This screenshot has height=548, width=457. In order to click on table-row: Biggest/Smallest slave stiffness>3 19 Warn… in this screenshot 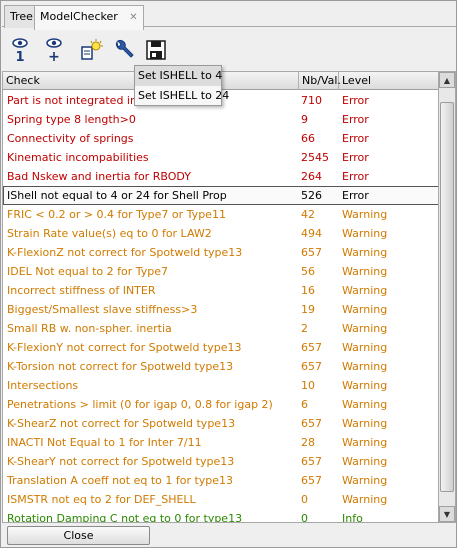, I will do `click(220, 309)`.